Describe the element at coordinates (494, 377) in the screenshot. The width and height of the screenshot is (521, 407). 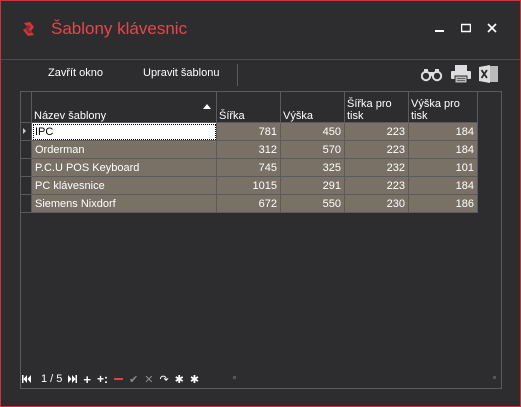
I see `scrollbar-right` at that location.